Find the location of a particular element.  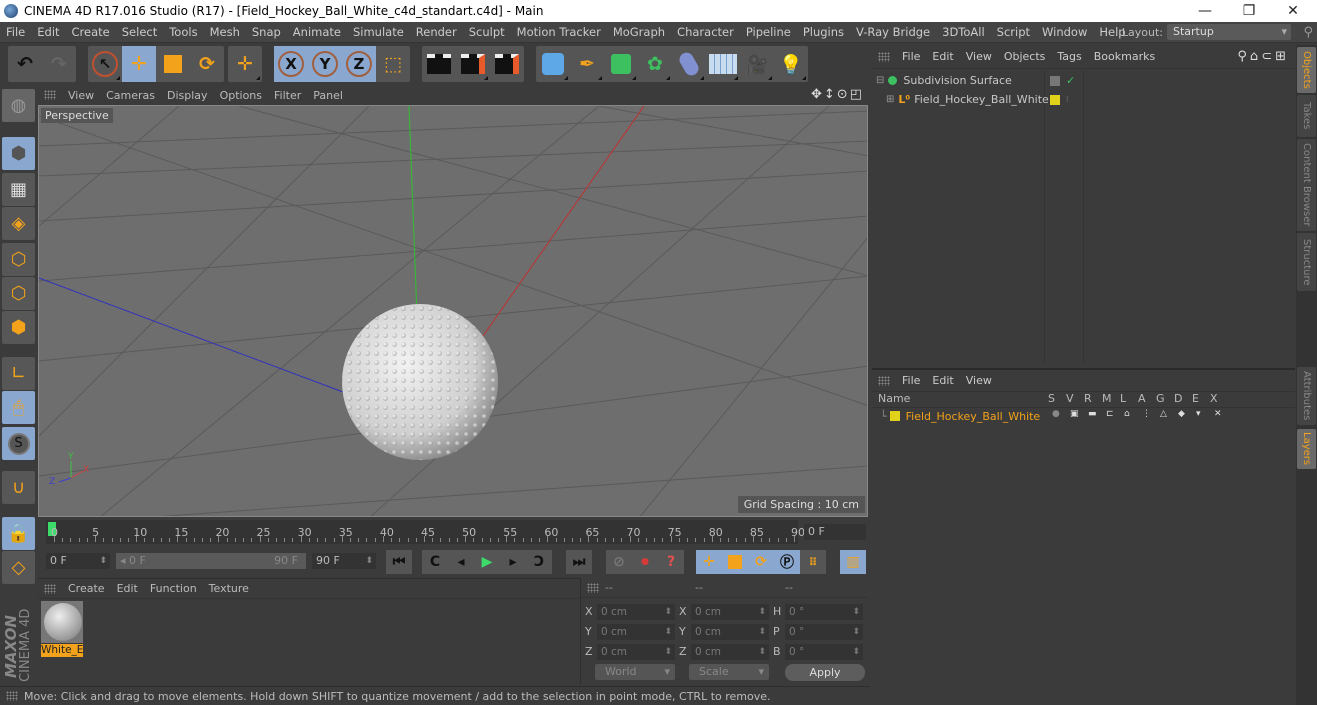

viewport-menu-options: Options is located at coordinates (241, 95).